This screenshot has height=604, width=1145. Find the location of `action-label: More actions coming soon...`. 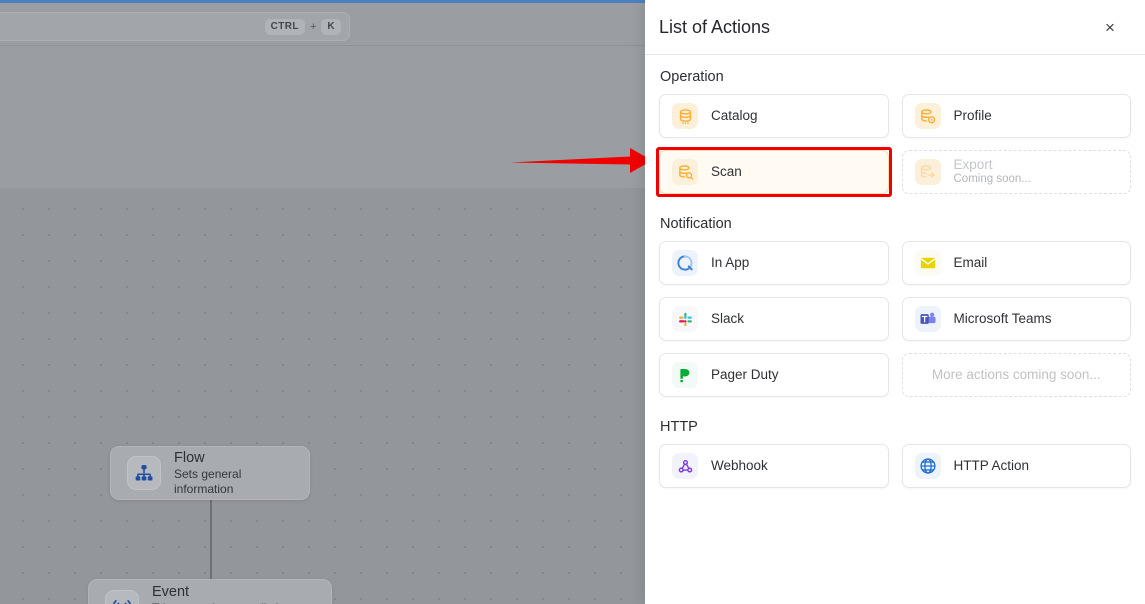

action-label: More actions coming soon... is located at coordinates (1016, 375).